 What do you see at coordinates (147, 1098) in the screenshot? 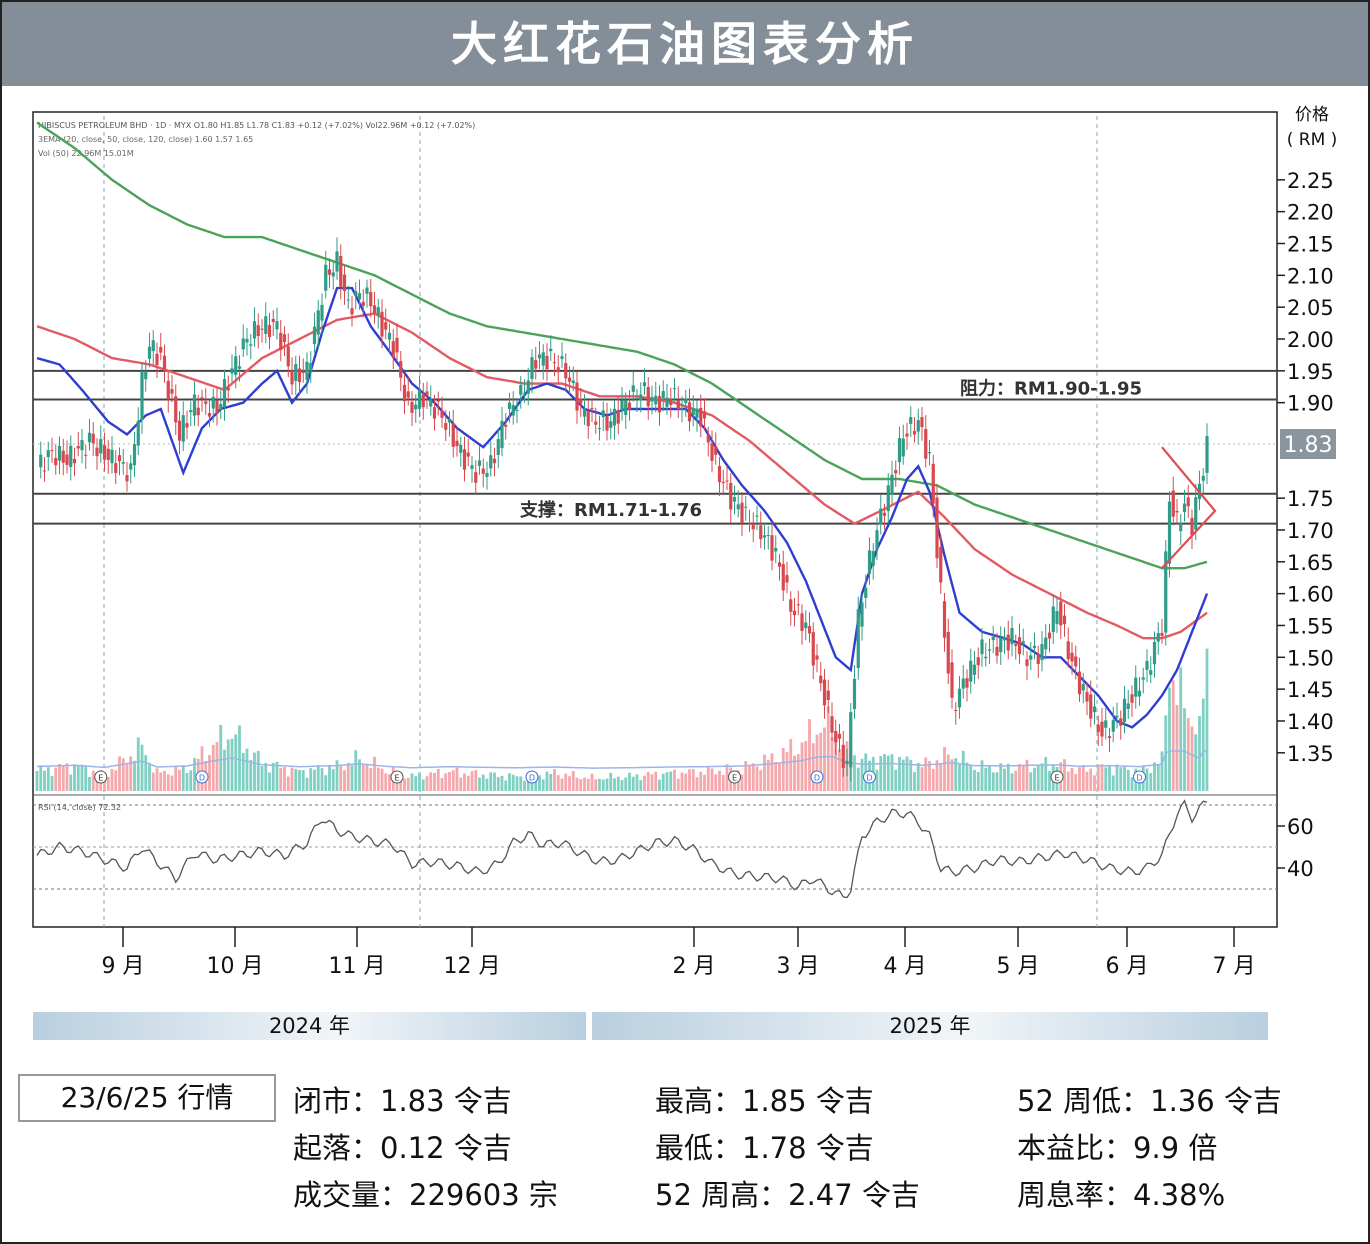
I see `quote-date: 23/6/25 行情` at bounding box center [147, 1098].